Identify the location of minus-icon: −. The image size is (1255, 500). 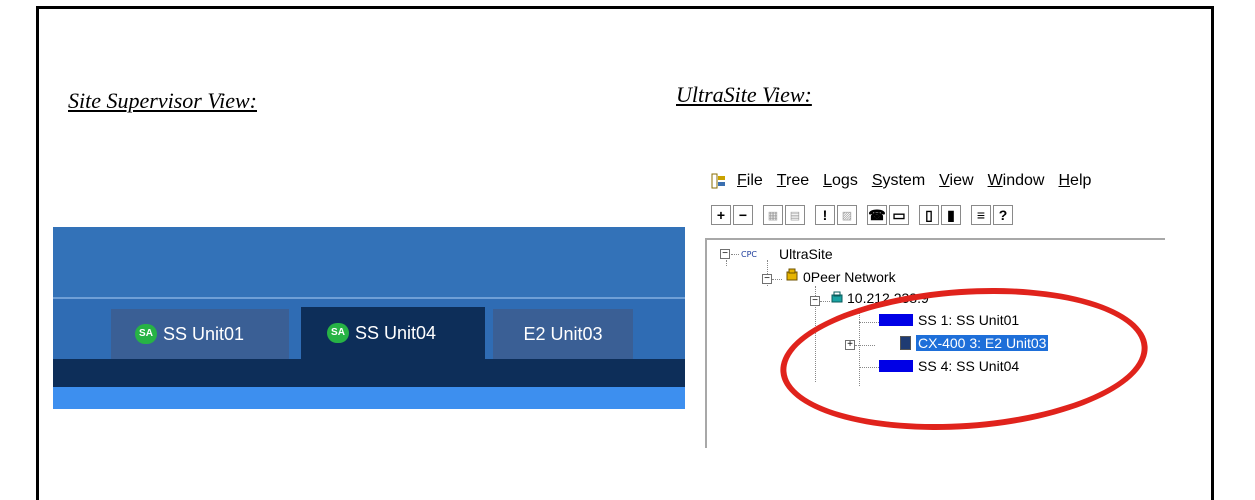
(743, 215).